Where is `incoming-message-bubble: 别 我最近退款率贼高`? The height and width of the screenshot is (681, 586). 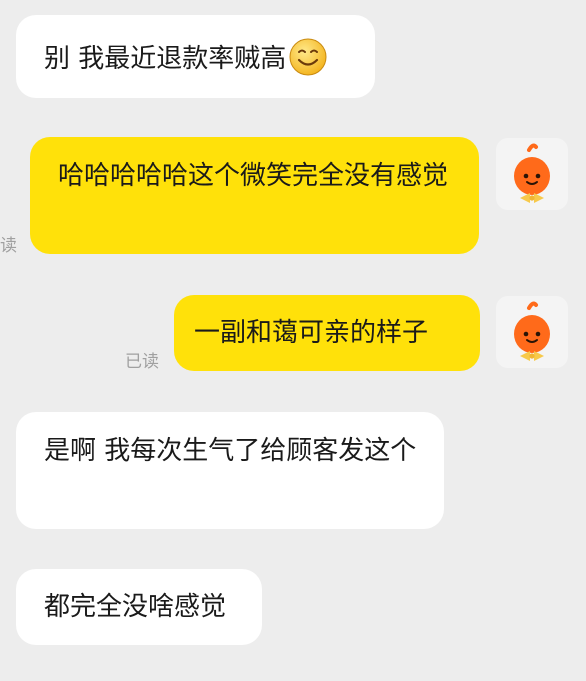 incoming-message-bubble: 别 我最近退款率贼高 is located at coordinates (195, 56).